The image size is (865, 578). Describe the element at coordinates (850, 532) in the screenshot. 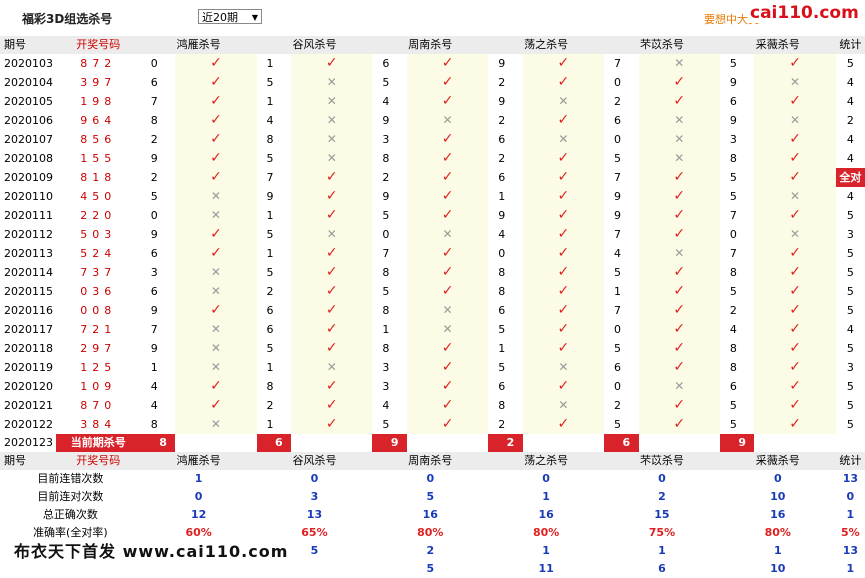

I see `summary-value: 5%` at that location.